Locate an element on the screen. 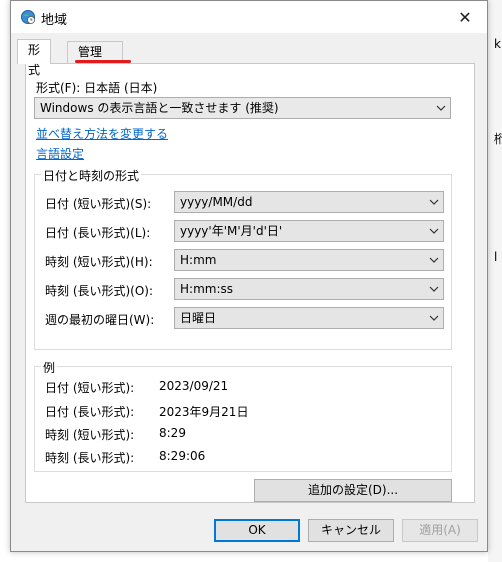 This screenshot has width=502, height=562. close-button: ✕ is located at coordinates (465, 17).